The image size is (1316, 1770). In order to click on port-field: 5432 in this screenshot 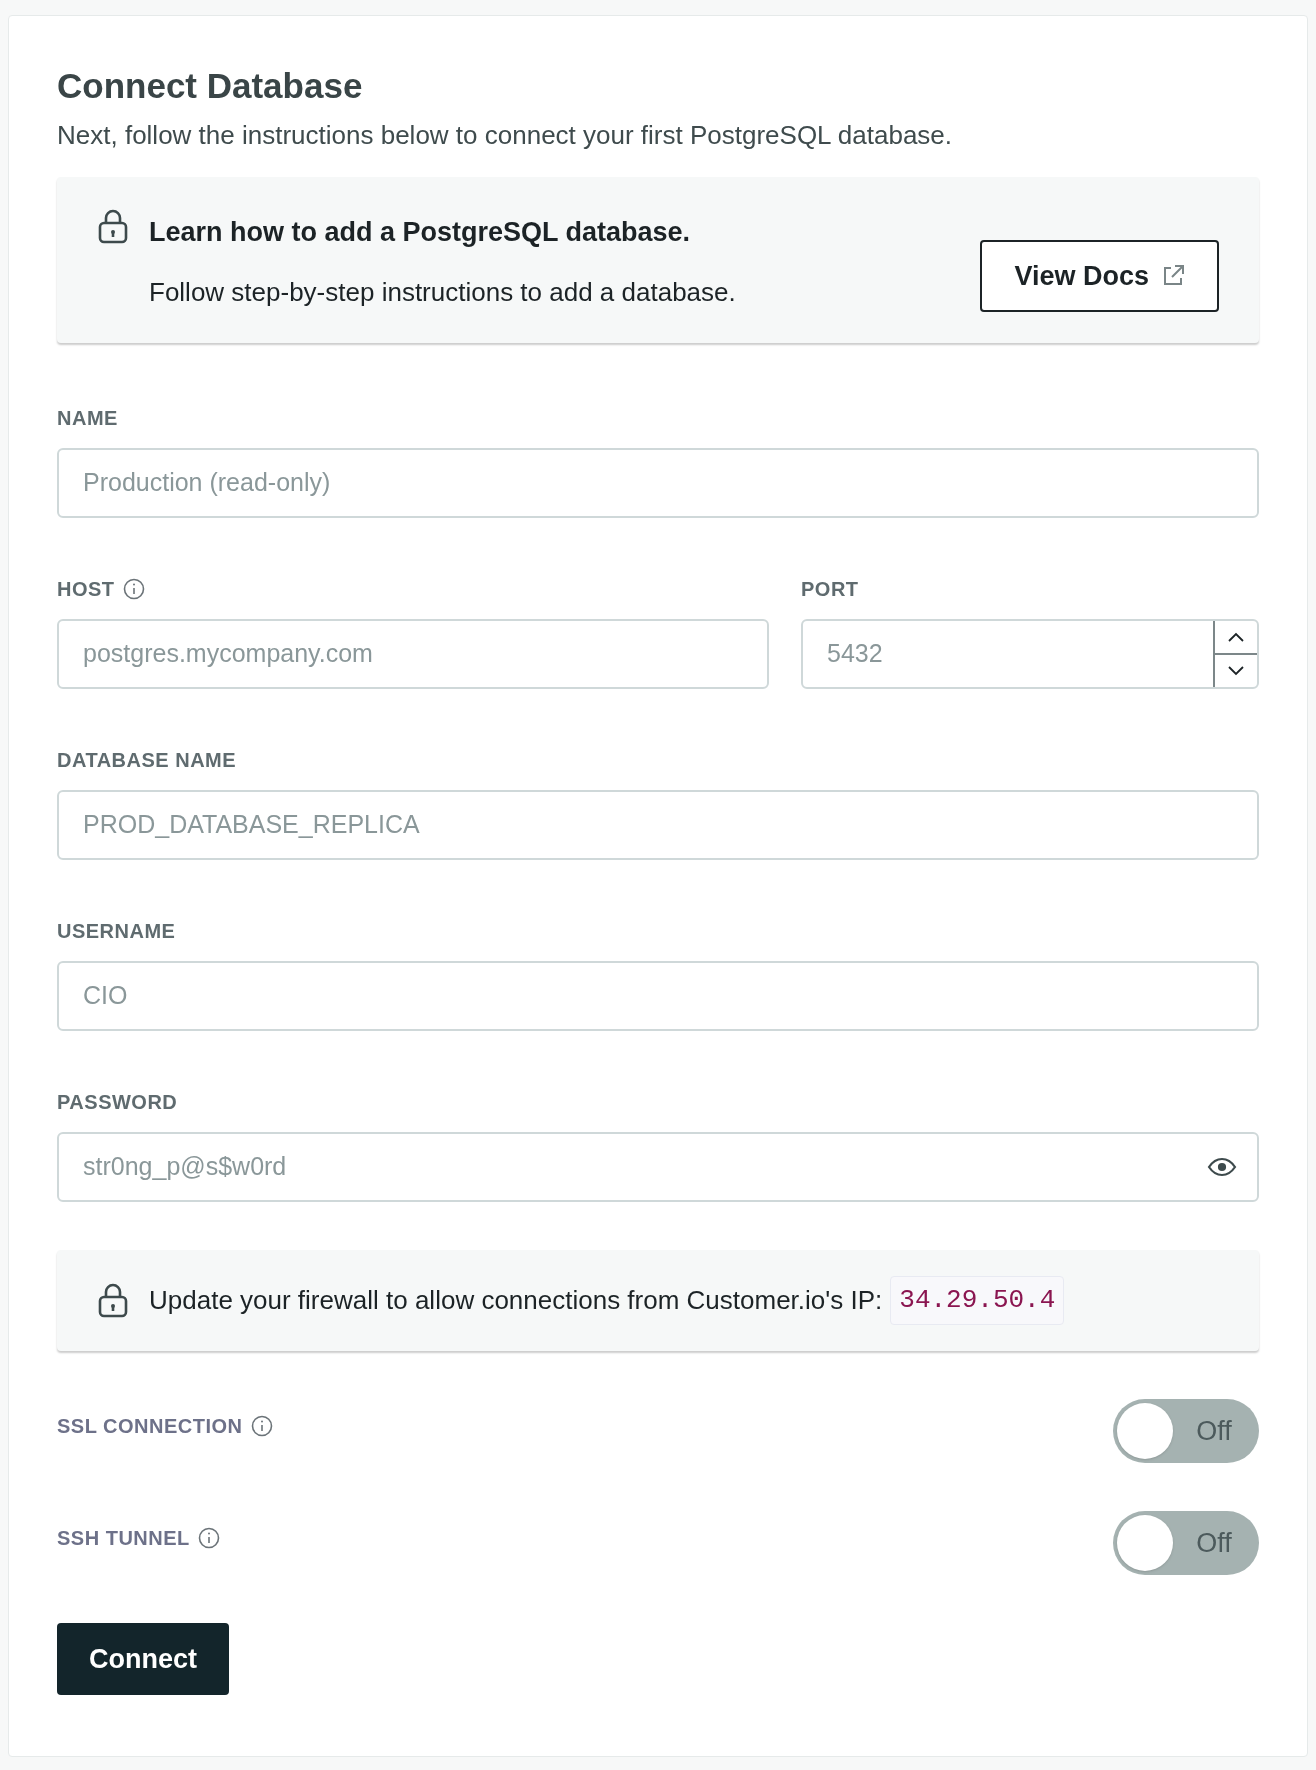, I will do `click(1030, 653)`.